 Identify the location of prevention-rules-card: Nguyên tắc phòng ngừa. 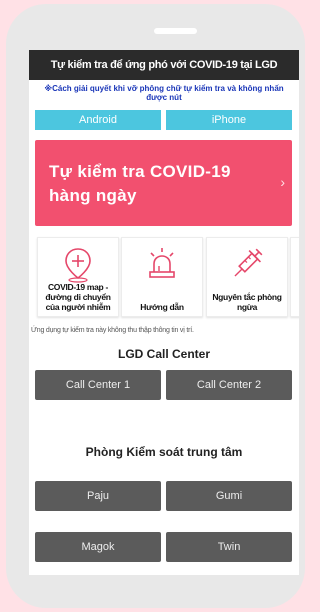
(247, 277).